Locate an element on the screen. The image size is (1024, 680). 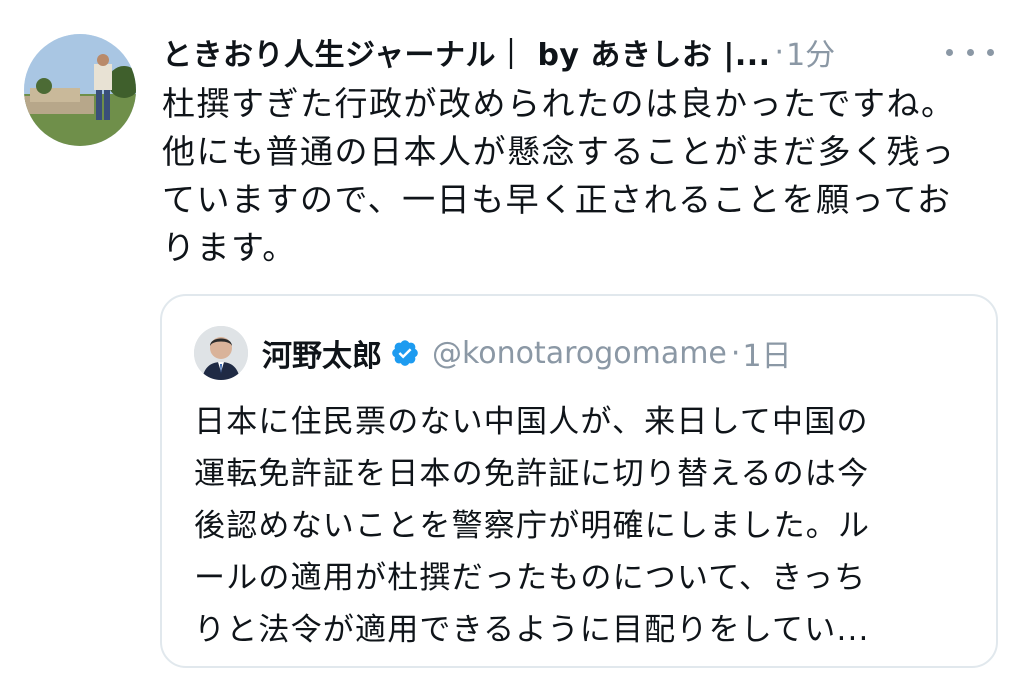
quoted-avatar-image is located at coordinates (221, 353).